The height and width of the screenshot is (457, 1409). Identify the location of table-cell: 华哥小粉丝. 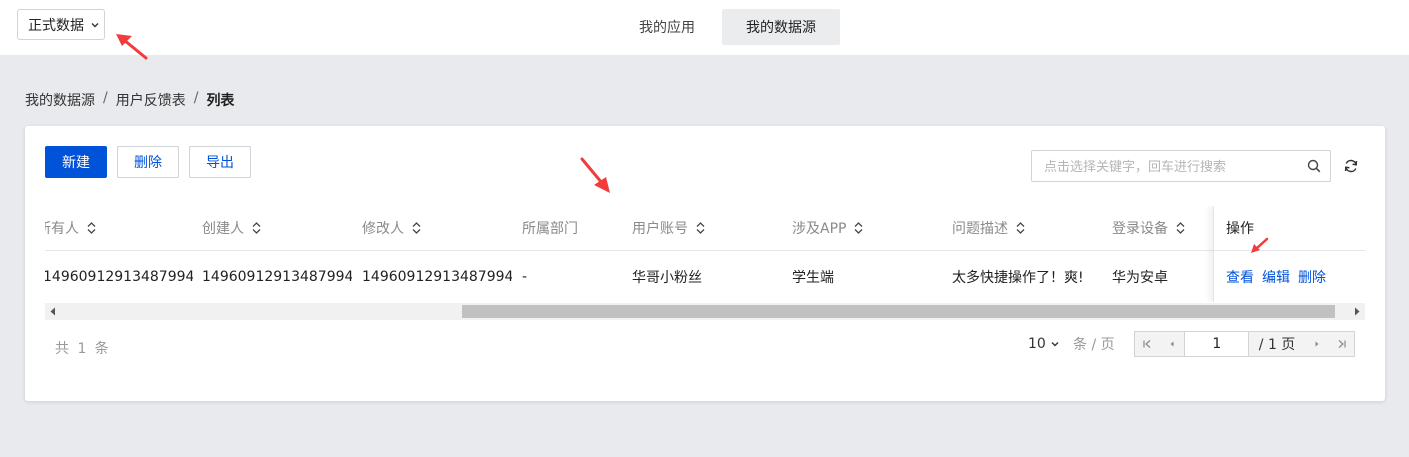
(667, 277).